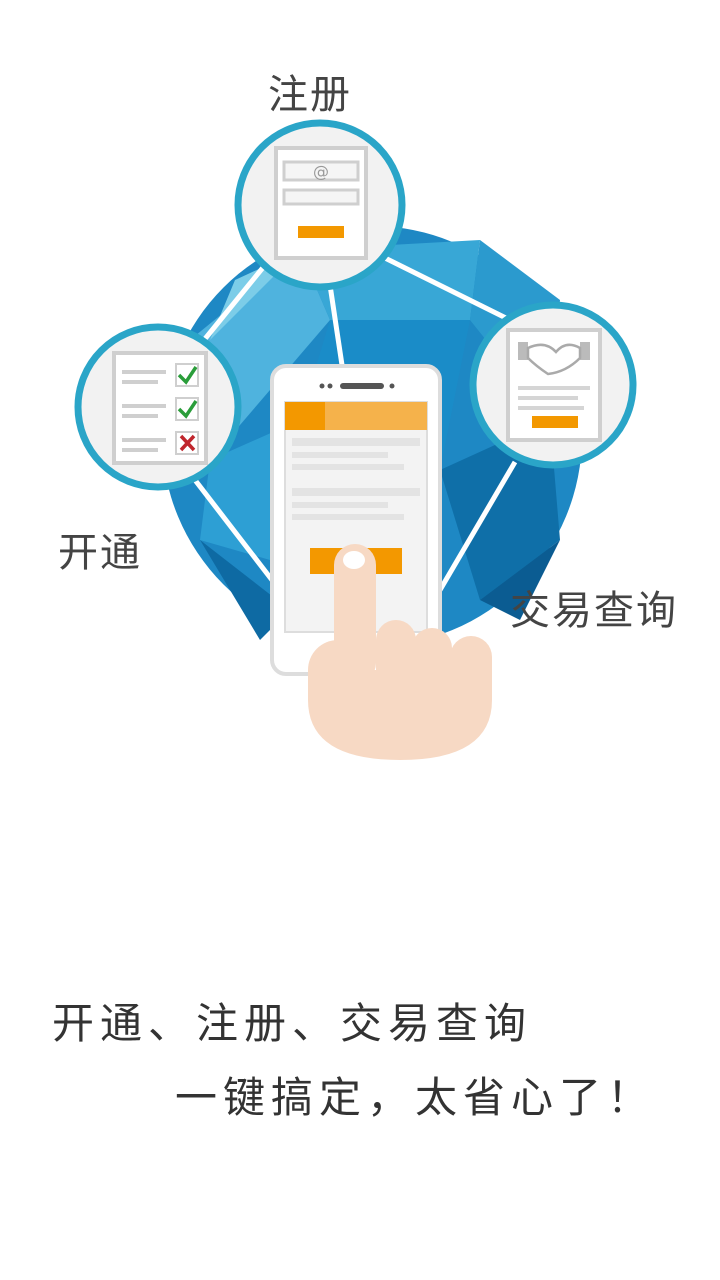 This screenshot has height=1280, width=720. What do you see at coordinates (321, 171) in the screenshot?
I see `at-symbol: @` at bounding box center [321, 171].